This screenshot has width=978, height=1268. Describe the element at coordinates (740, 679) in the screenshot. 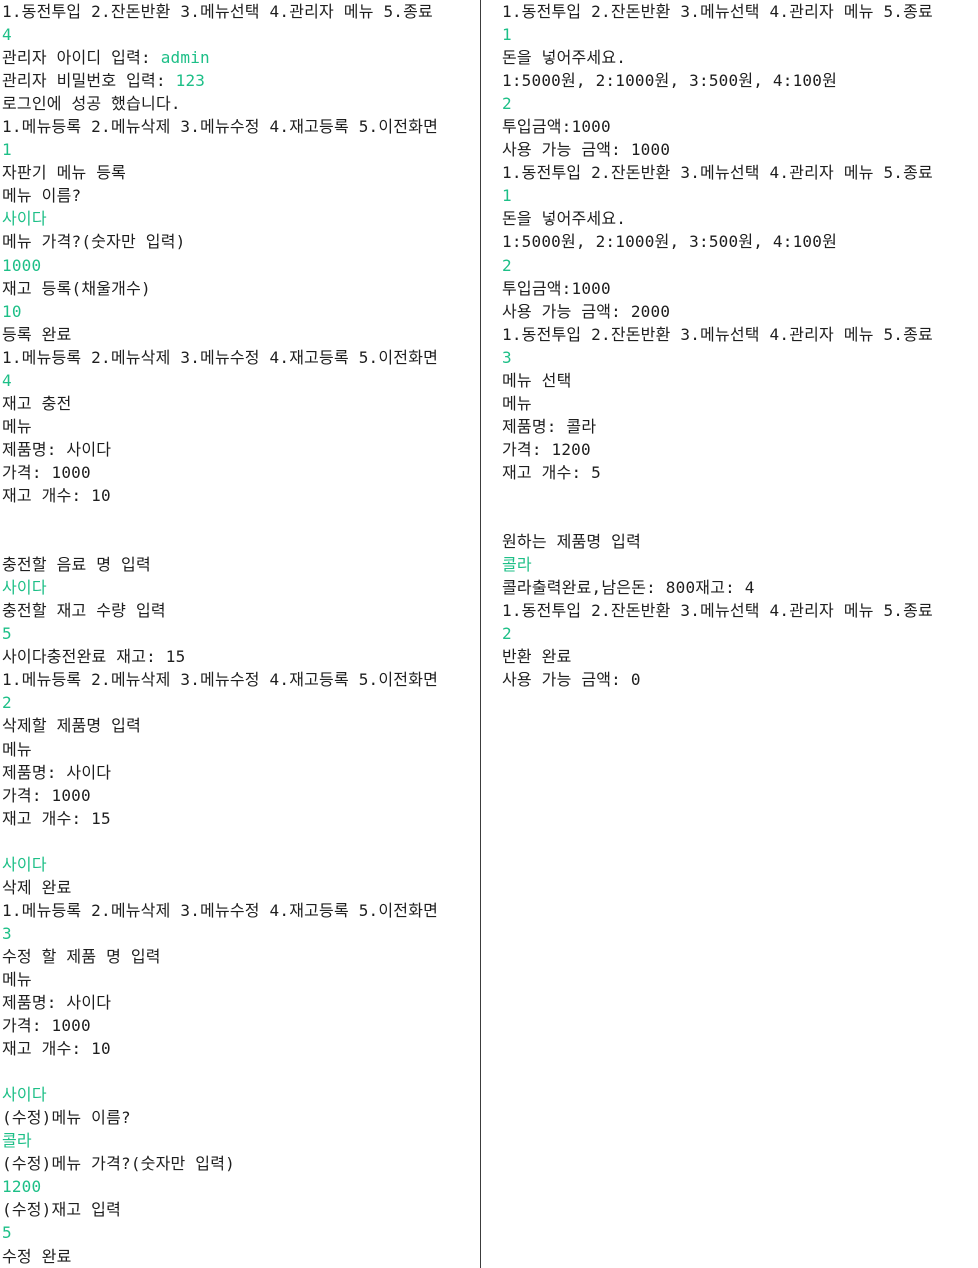

I see `console-output-line: 사용 가능 금액: 0` at that location.